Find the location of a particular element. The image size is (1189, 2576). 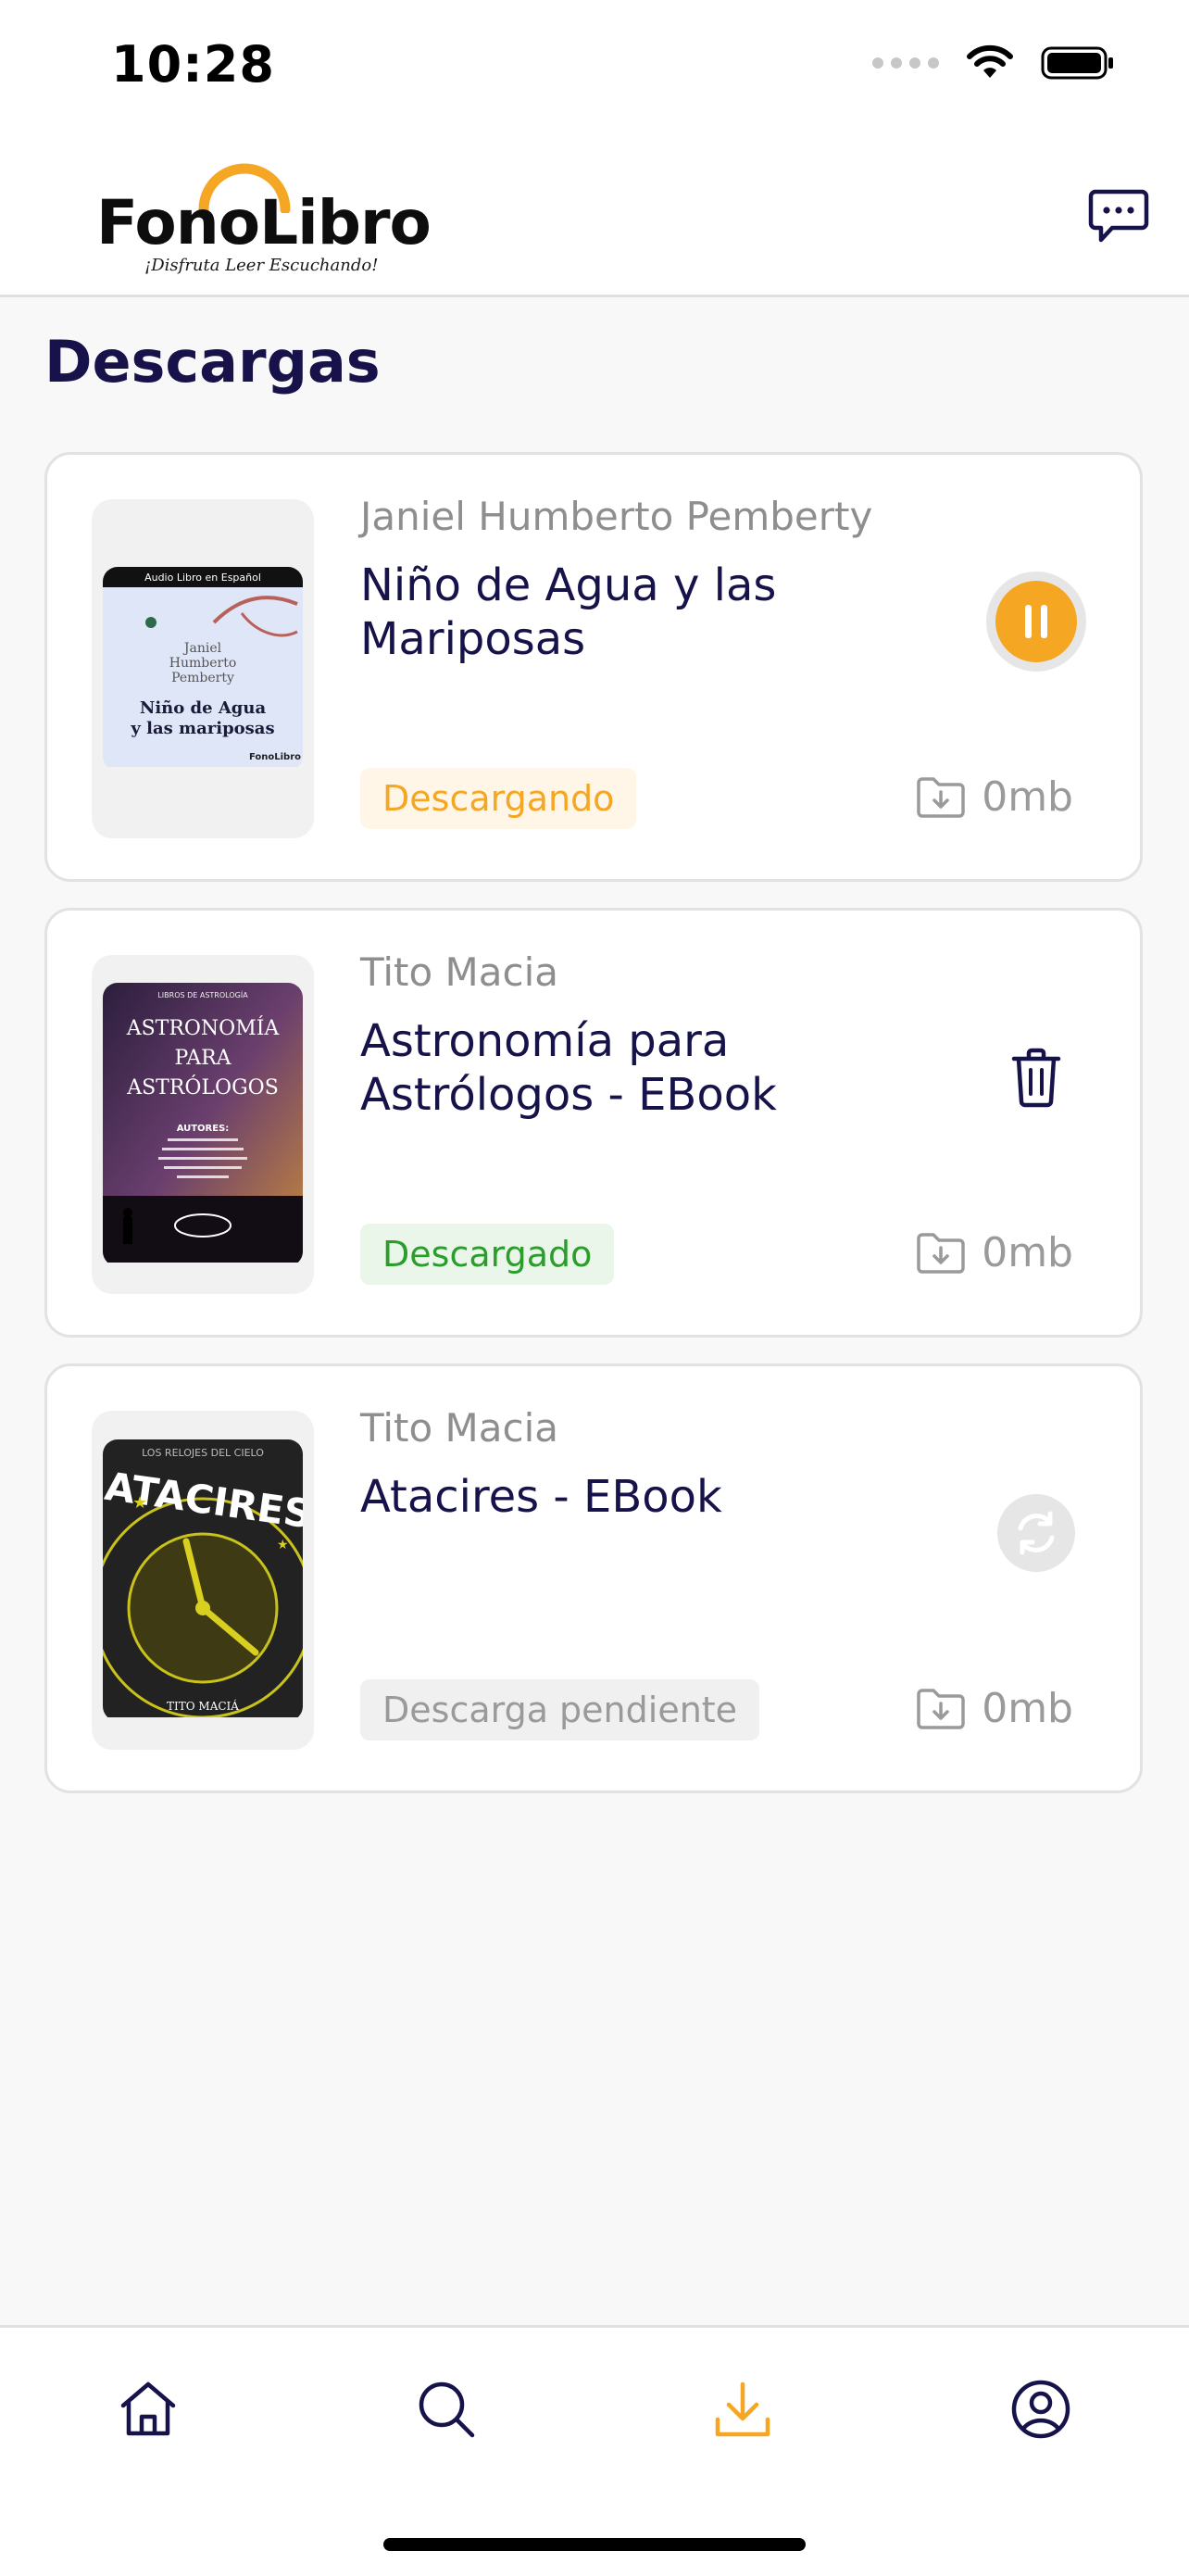

tab-home is located at coordinates (148, 2409).